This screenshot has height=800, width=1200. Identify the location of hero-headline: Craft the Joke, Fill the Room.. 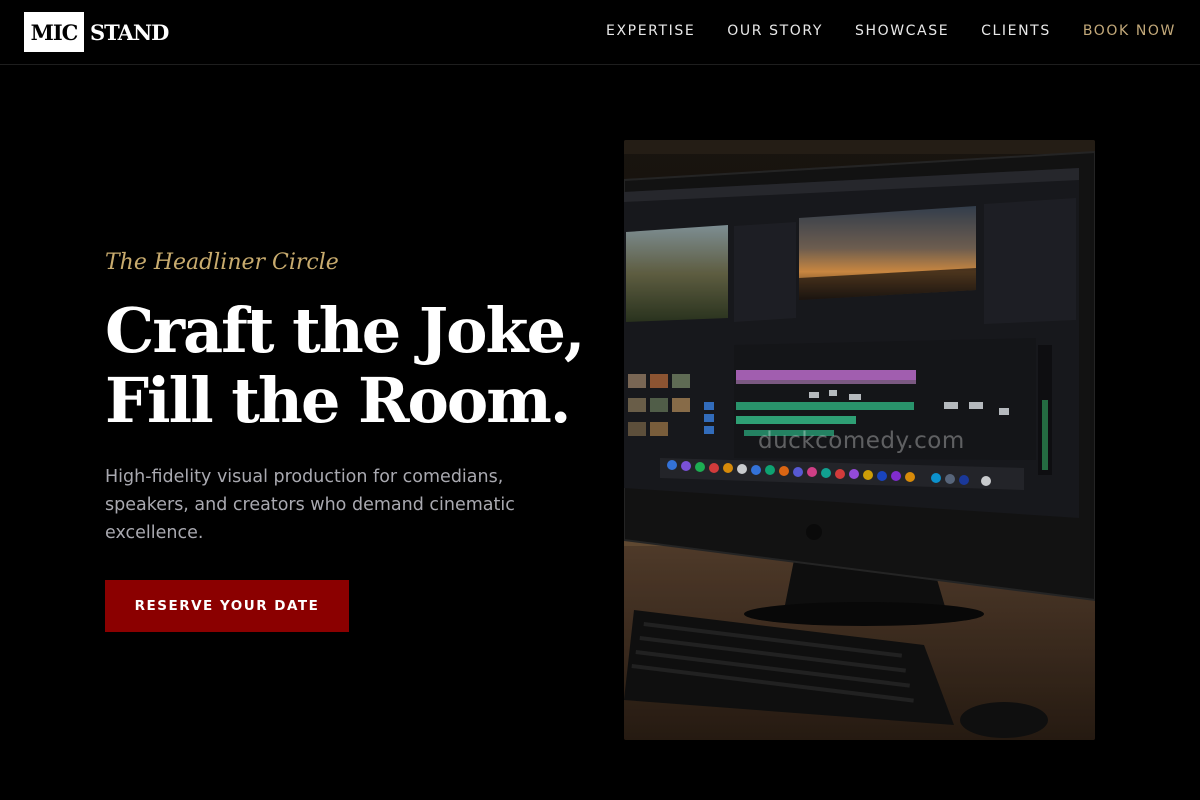
(355, 366).